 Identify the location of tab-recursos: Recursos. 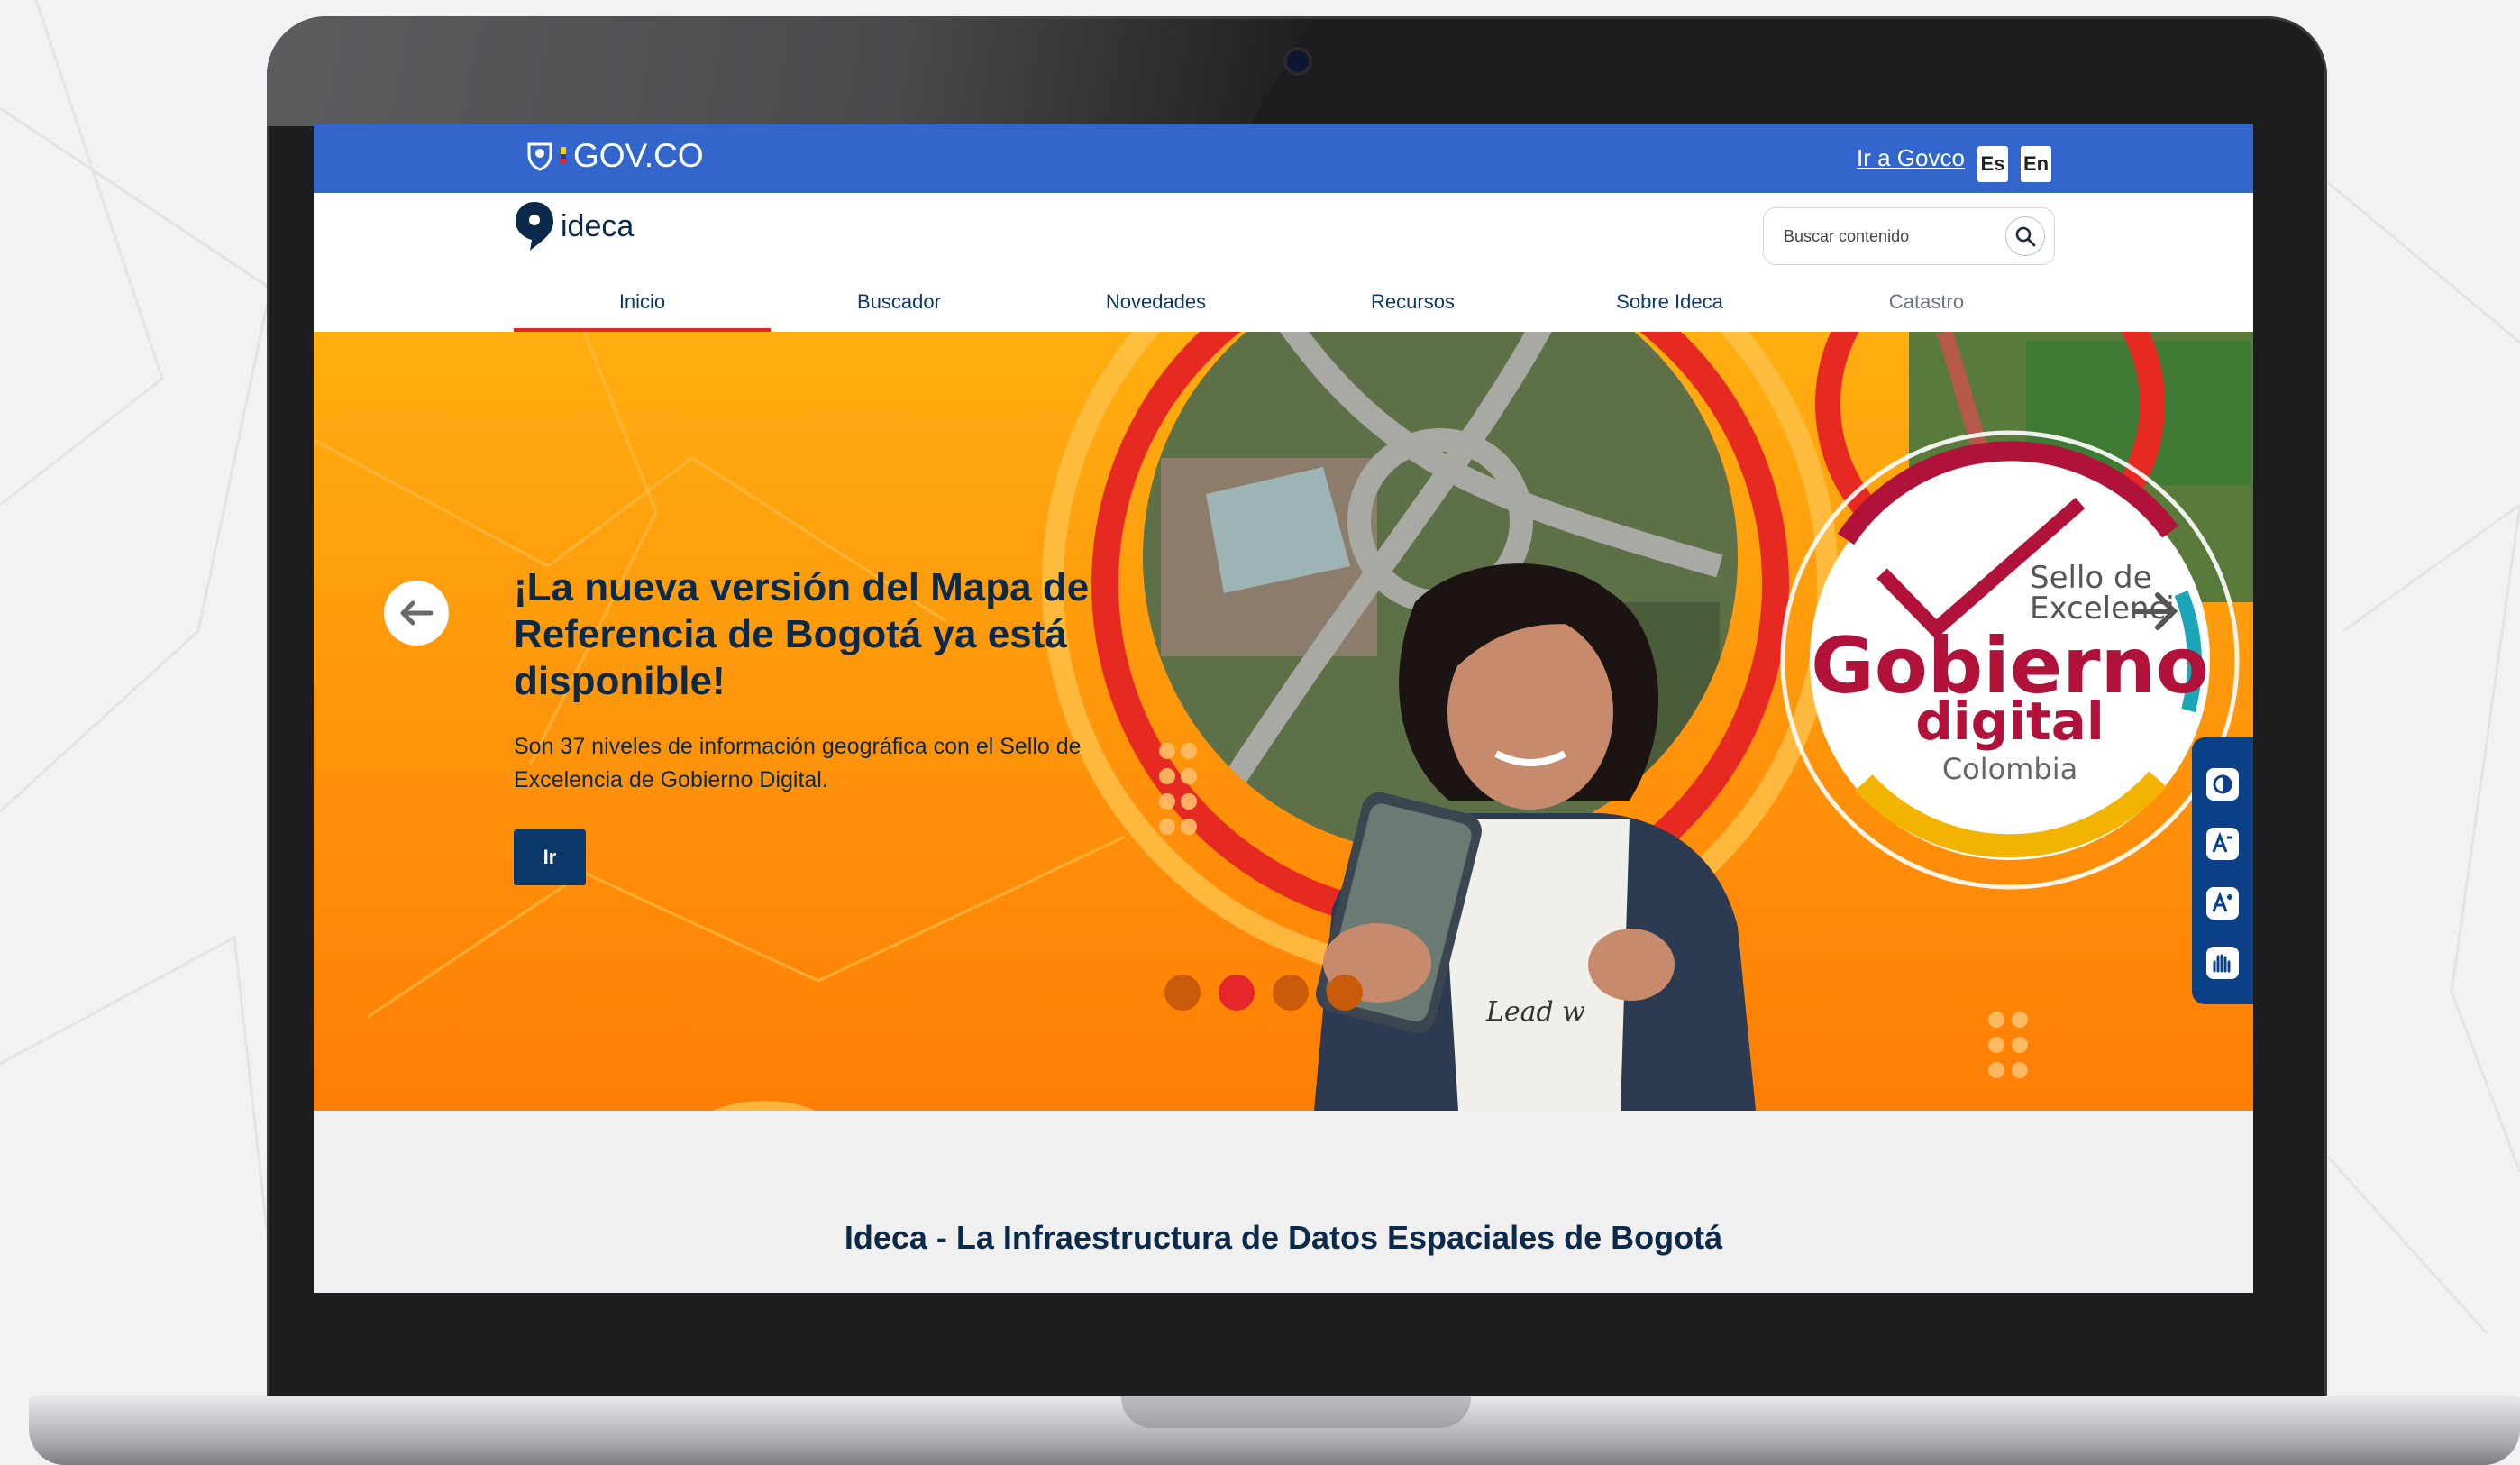
(1412, 307).